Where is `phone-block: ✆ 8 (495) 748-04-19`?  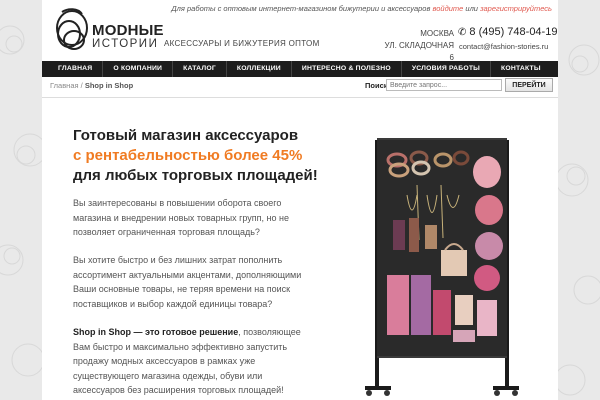
phone-block: ✆ 8 (495) 748-04-19 is located at coordinates (507, 32).